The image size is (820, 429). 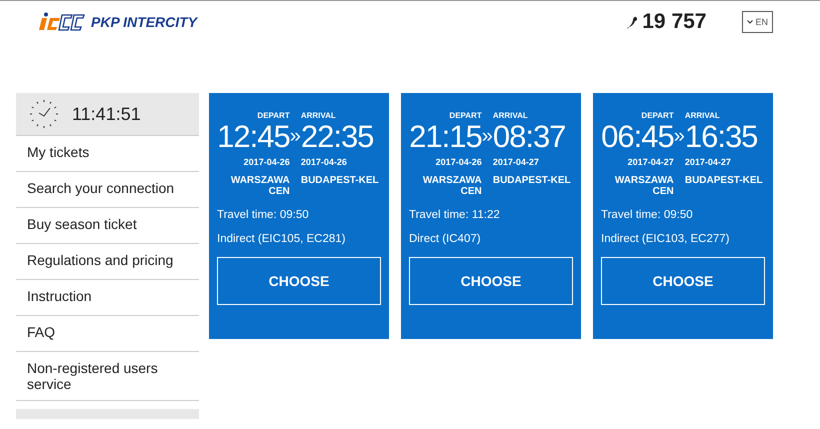 I want to click on logo-icon, so click(x=63, y=22).